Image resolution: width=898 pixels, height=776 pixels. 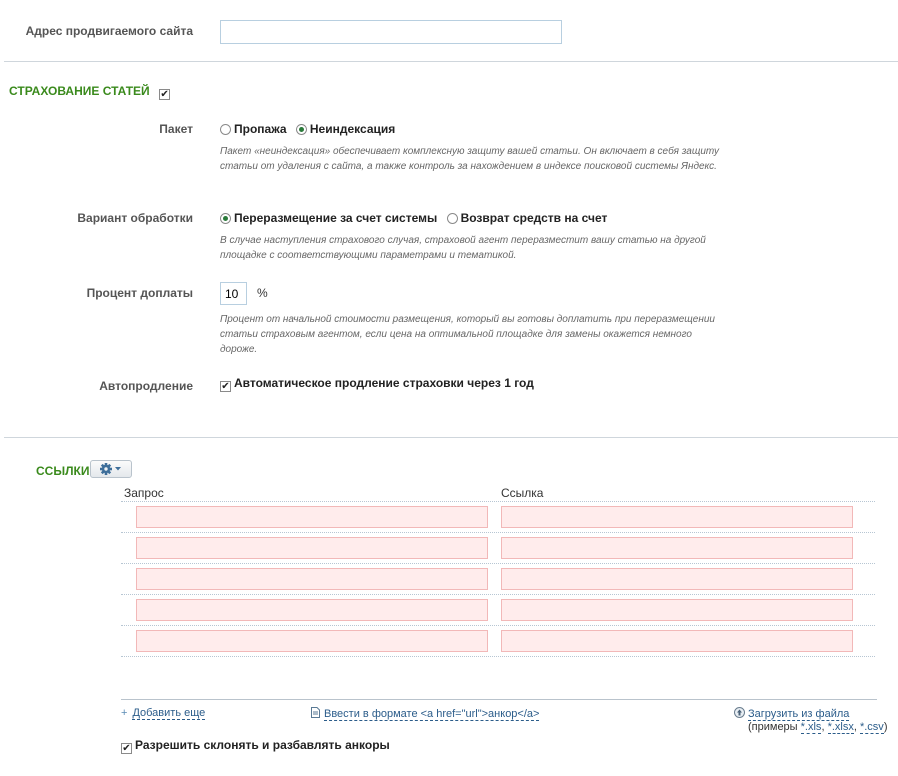 I want to click on chevron-down-icon, so click(x=118, y=469).